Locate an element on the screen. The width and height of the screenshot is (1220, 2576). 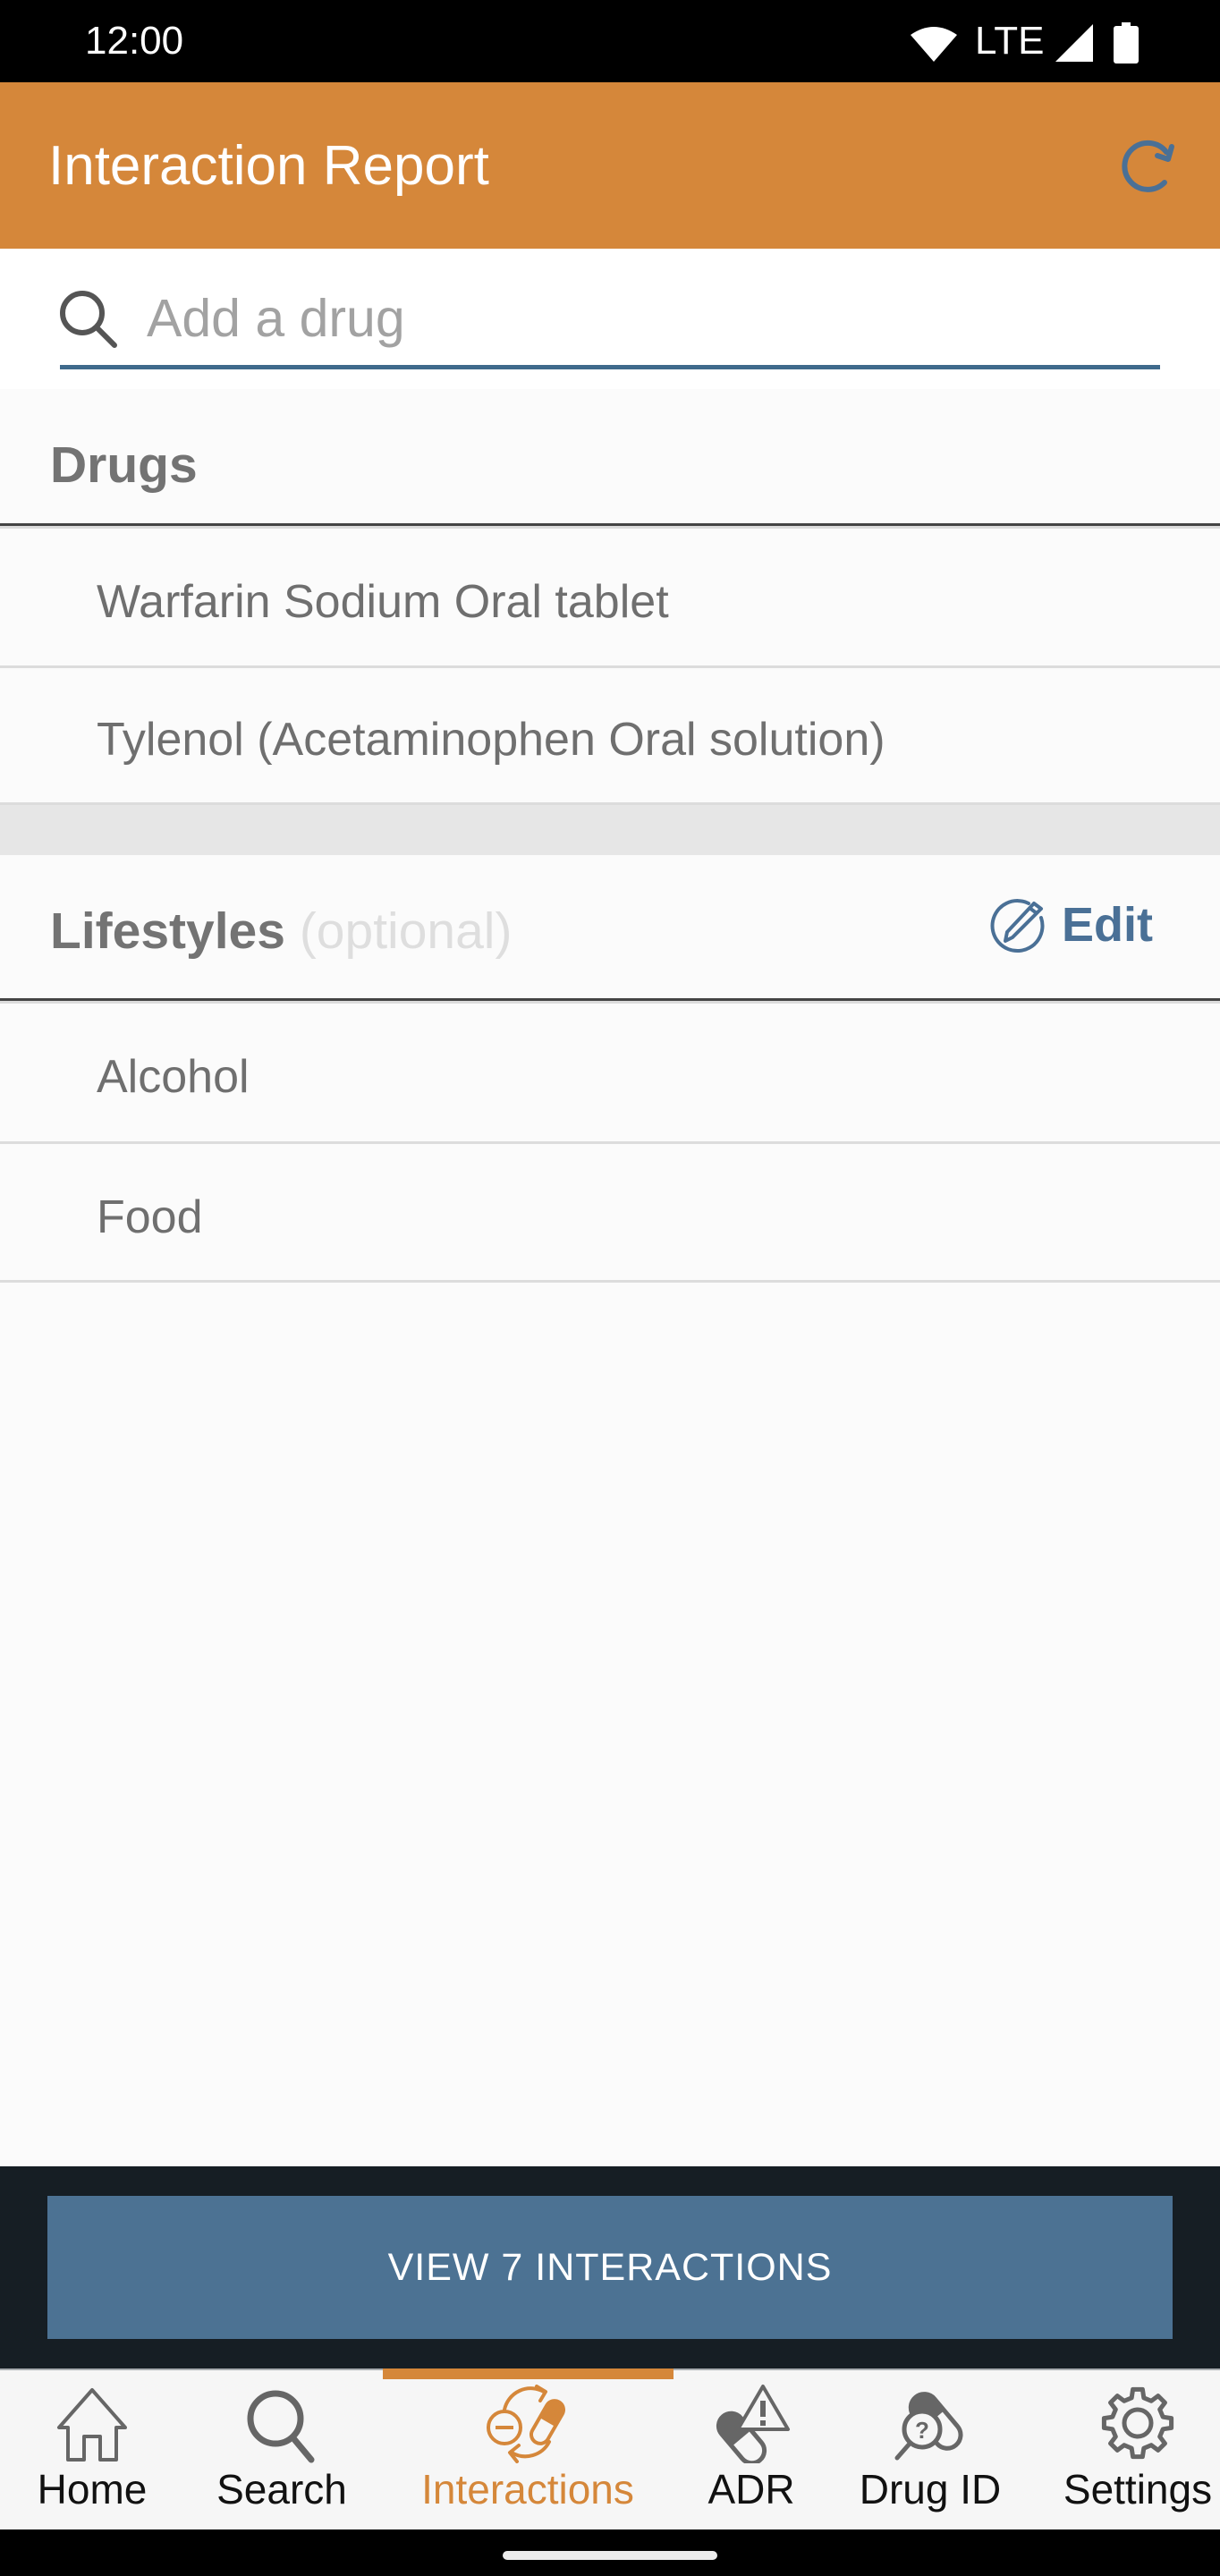
cell-signal-icon is located at coordinates (1074, 43).